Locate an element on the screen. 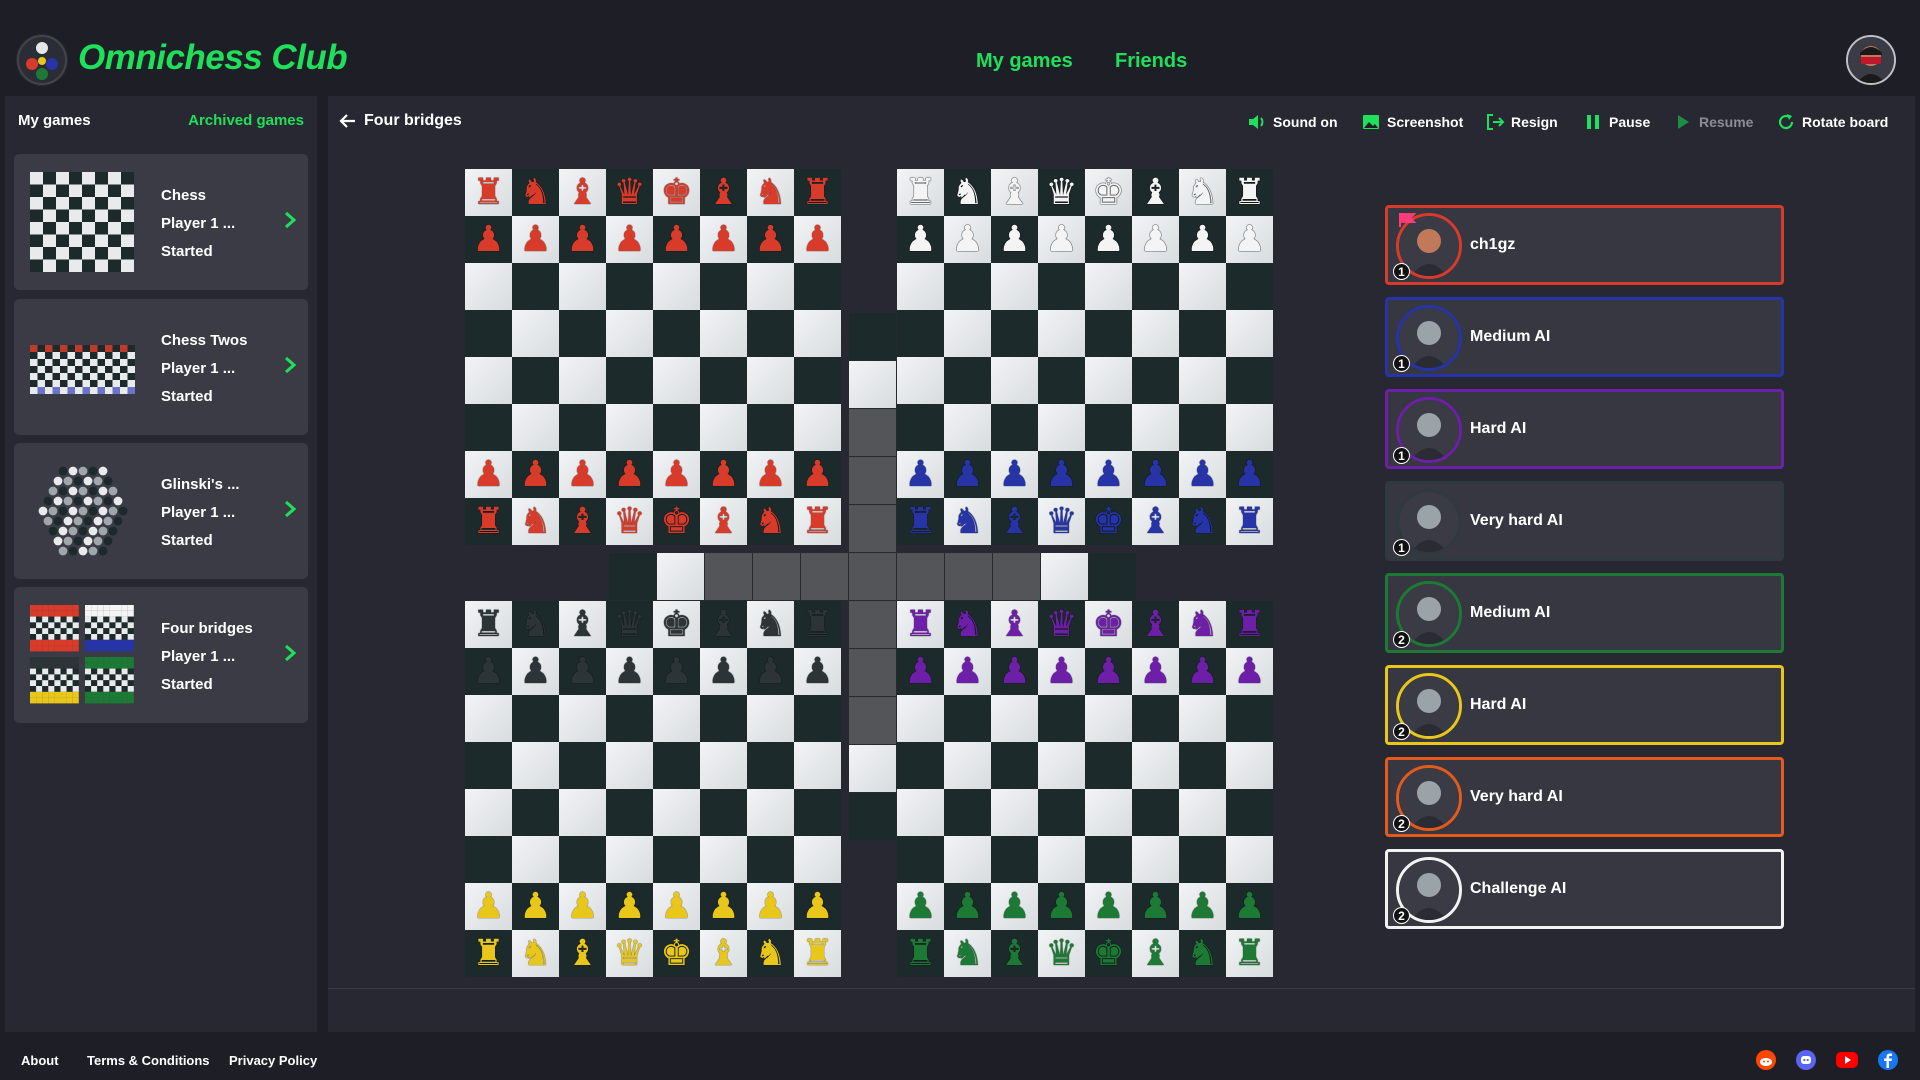 The height and width of the screenshot is (1080, 1920). player-card: Very hard AI 2 is located at coordinates (1584, 797).